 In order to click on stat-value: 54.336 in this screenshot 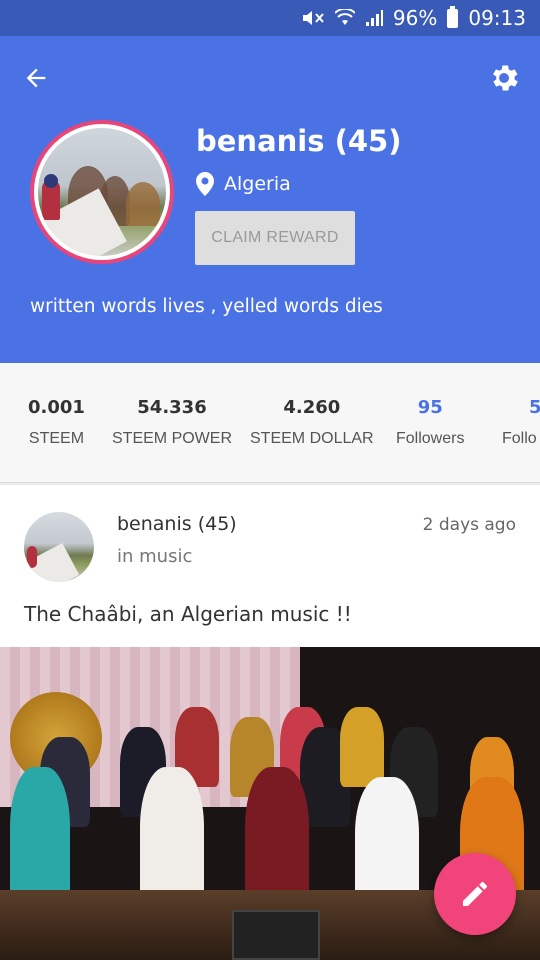, I will do `click(172, 407)`.